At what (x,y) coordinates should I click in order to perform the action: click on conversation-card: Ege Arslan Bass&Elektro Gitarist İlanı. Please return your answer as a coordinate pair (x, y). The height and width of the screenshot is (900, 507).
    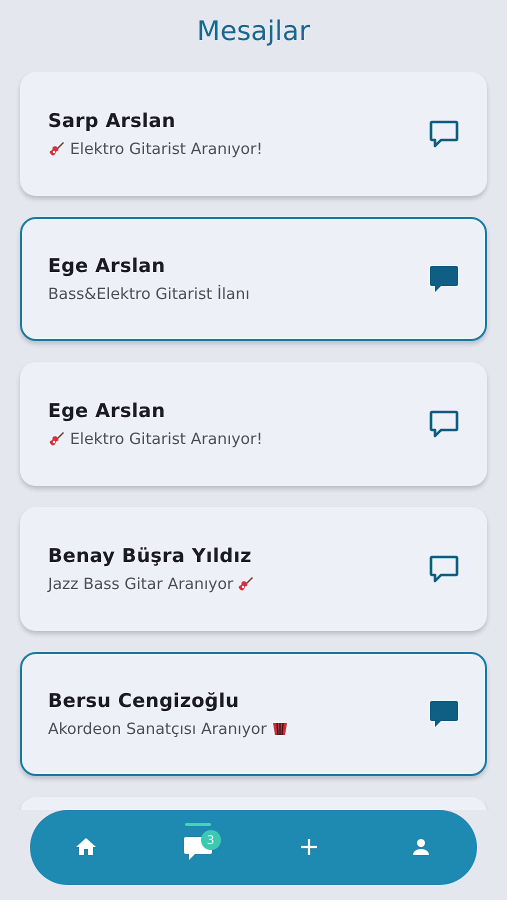
    Looking at the image, I should click on (253, 279).